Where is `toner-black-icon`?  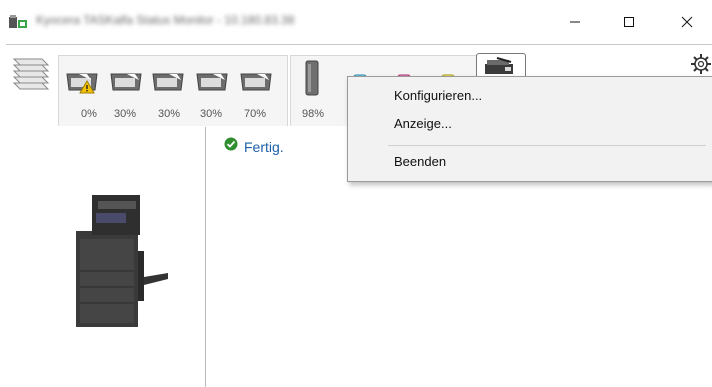 toner-black-icon is located at coordinates (312, 80).